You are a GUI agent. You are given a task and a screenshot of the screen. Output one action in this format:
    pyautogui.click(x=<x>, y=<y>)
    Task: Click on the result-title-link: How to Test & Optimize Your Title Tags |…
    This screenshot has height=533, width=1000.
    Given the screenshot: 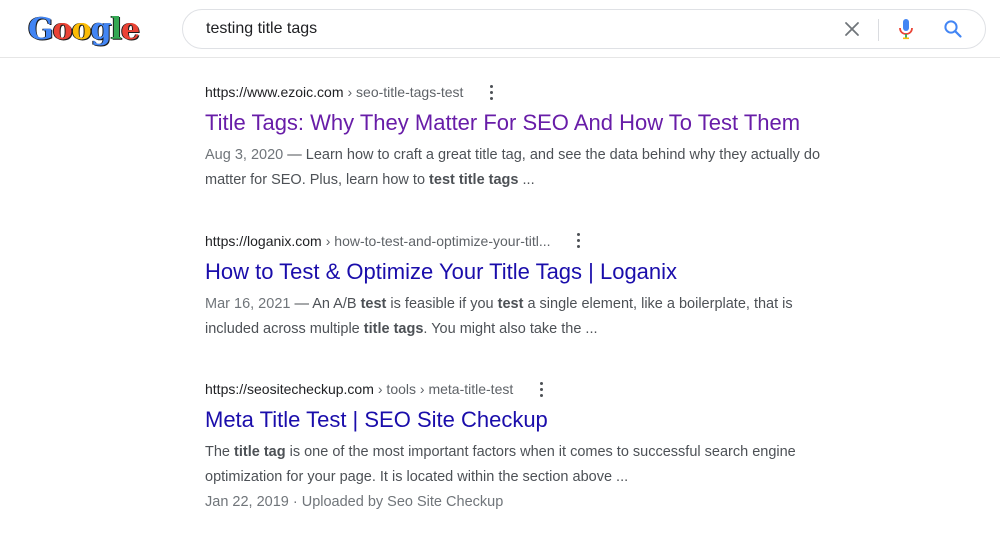 What is the action you would take?
    pyautogui.click(x=555, y=272)
    